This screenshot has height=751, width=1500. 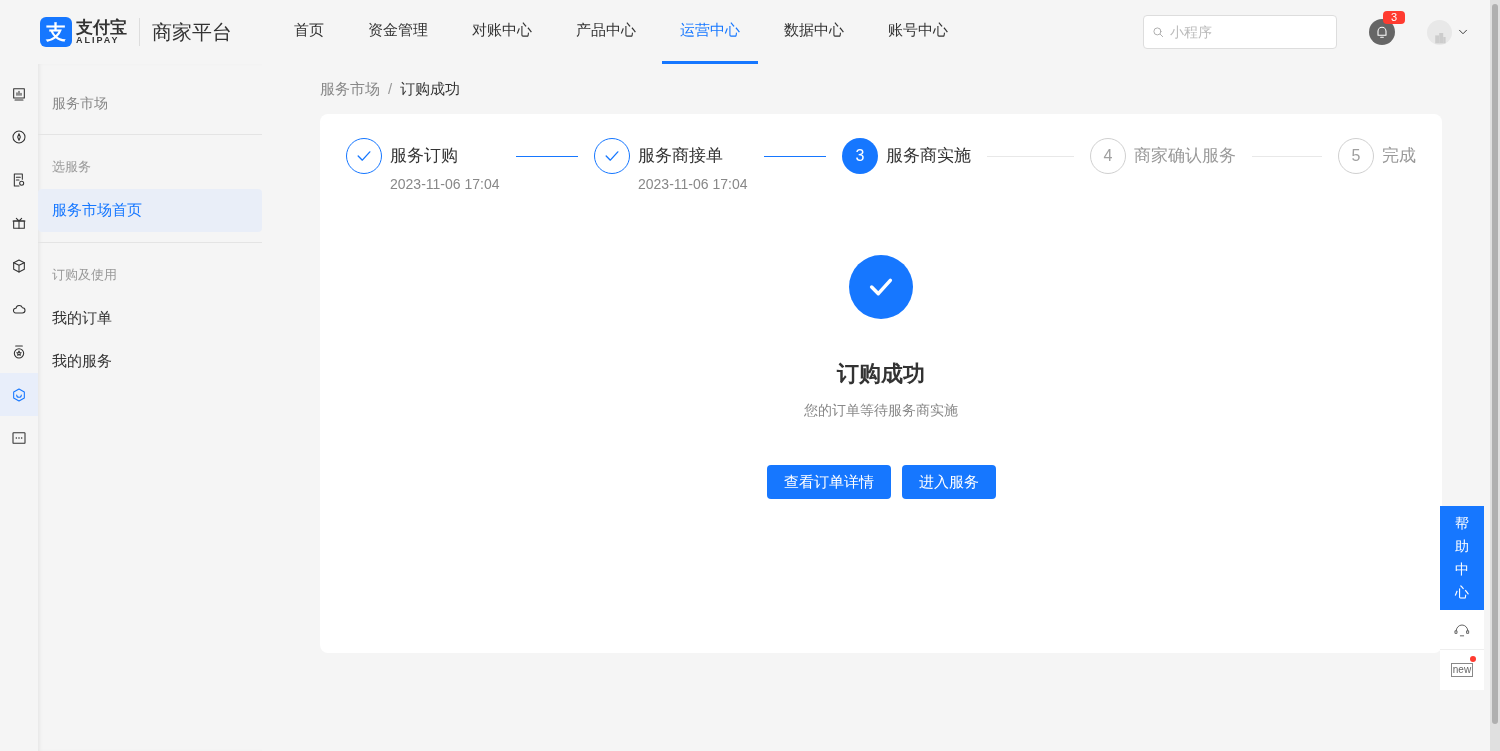 What do you see at coordinates (150, 210) in the screenshot?
I see `sidebar-item: 服务市场首页` at bounding box center [150, 210].